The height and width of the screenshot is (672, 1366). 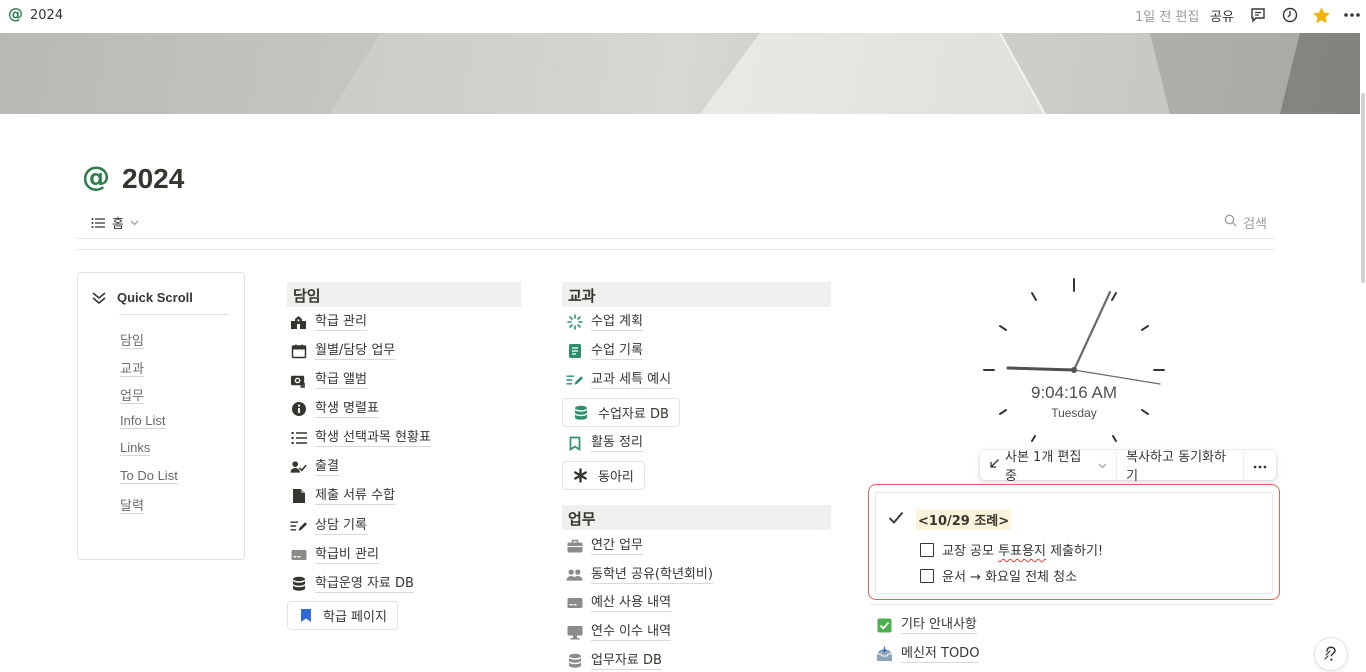 I want to click on monitor-icon, so click(x=574, y=632).